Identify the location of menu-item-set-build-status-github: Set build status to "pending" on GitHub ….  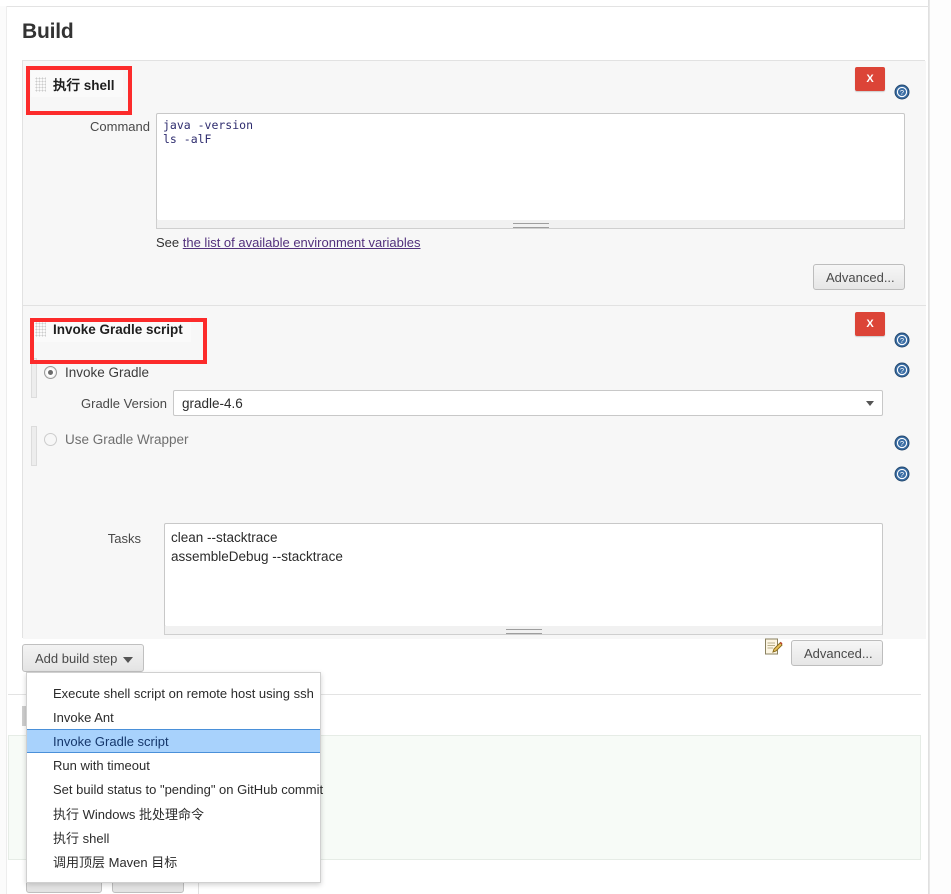
(175, 789).